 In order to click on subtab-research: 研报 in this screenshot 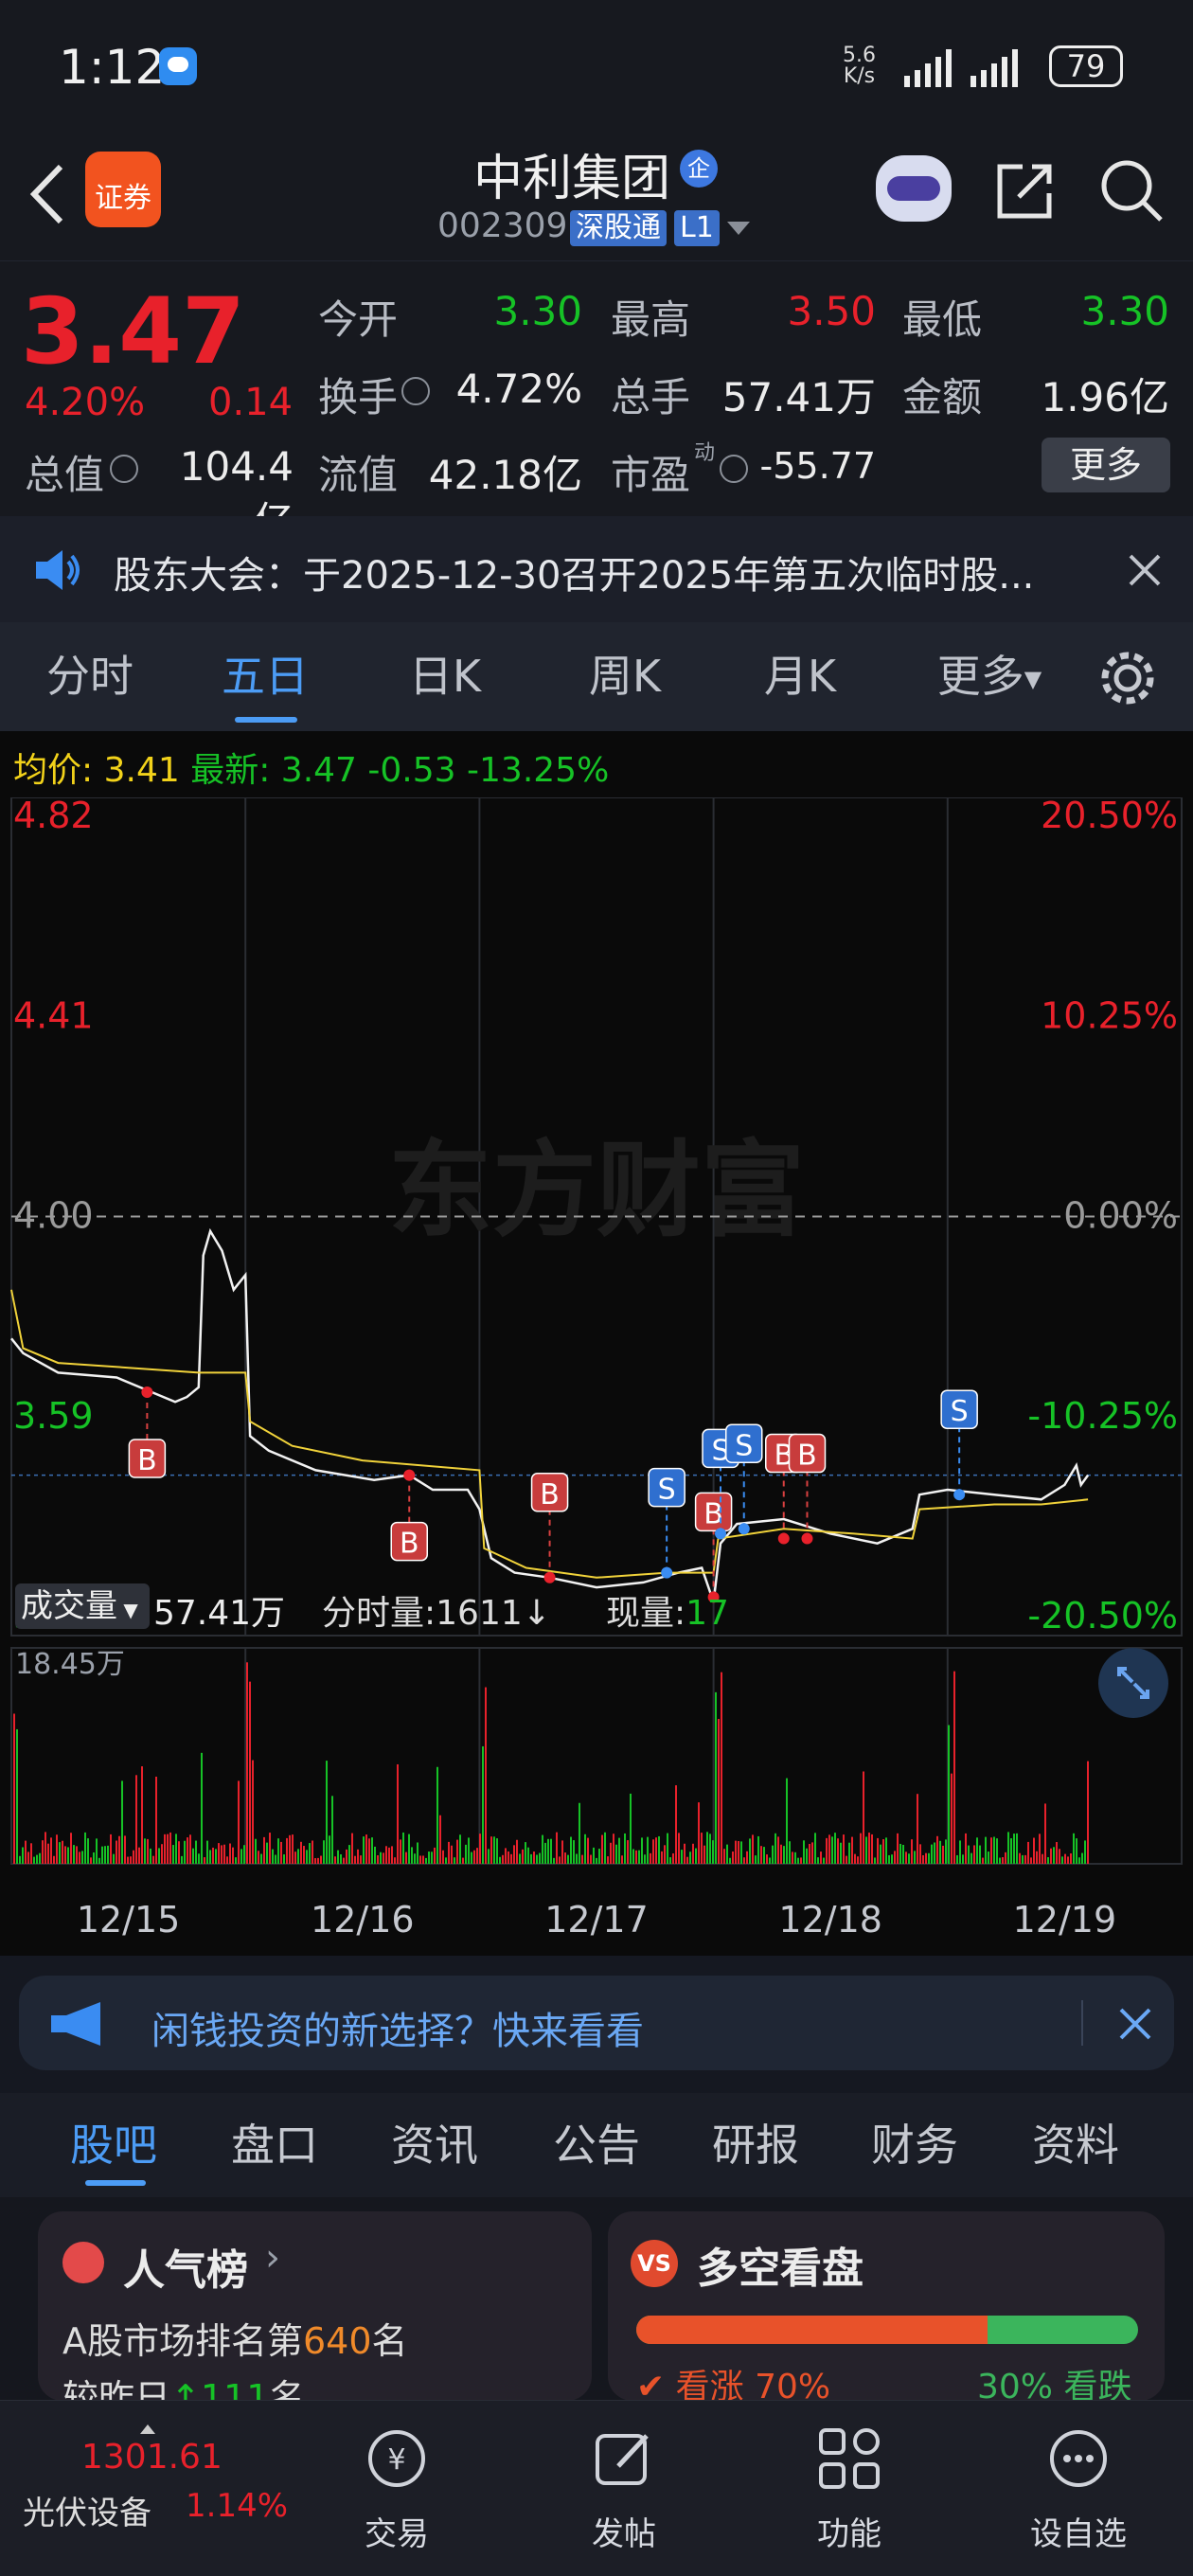, I will do `click(755, 2145)`.